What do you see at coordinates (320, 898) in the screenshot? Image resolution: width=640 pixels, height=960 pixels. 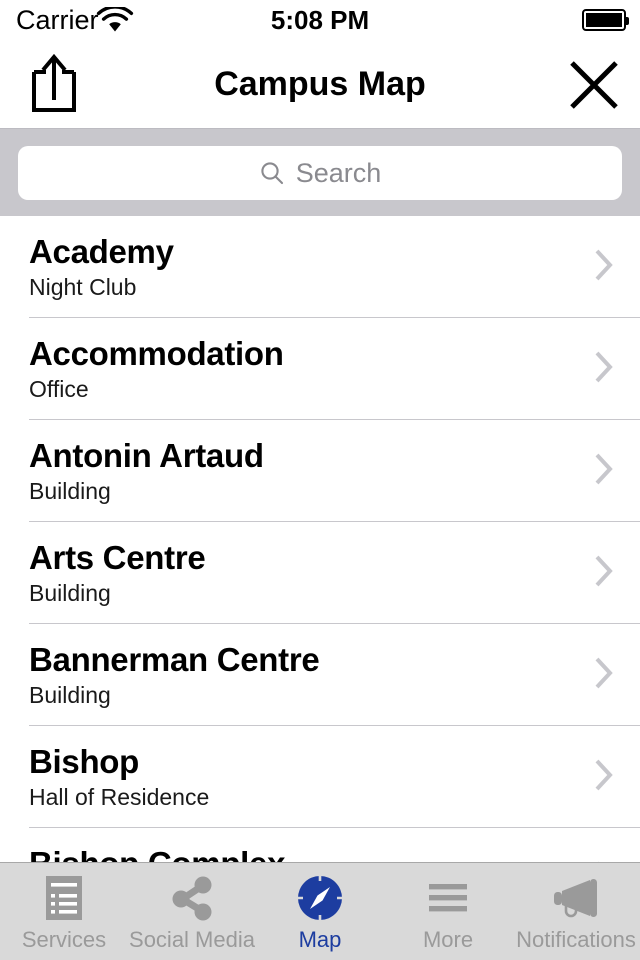 I see `compass-icon` at bounding box center [320, 898].